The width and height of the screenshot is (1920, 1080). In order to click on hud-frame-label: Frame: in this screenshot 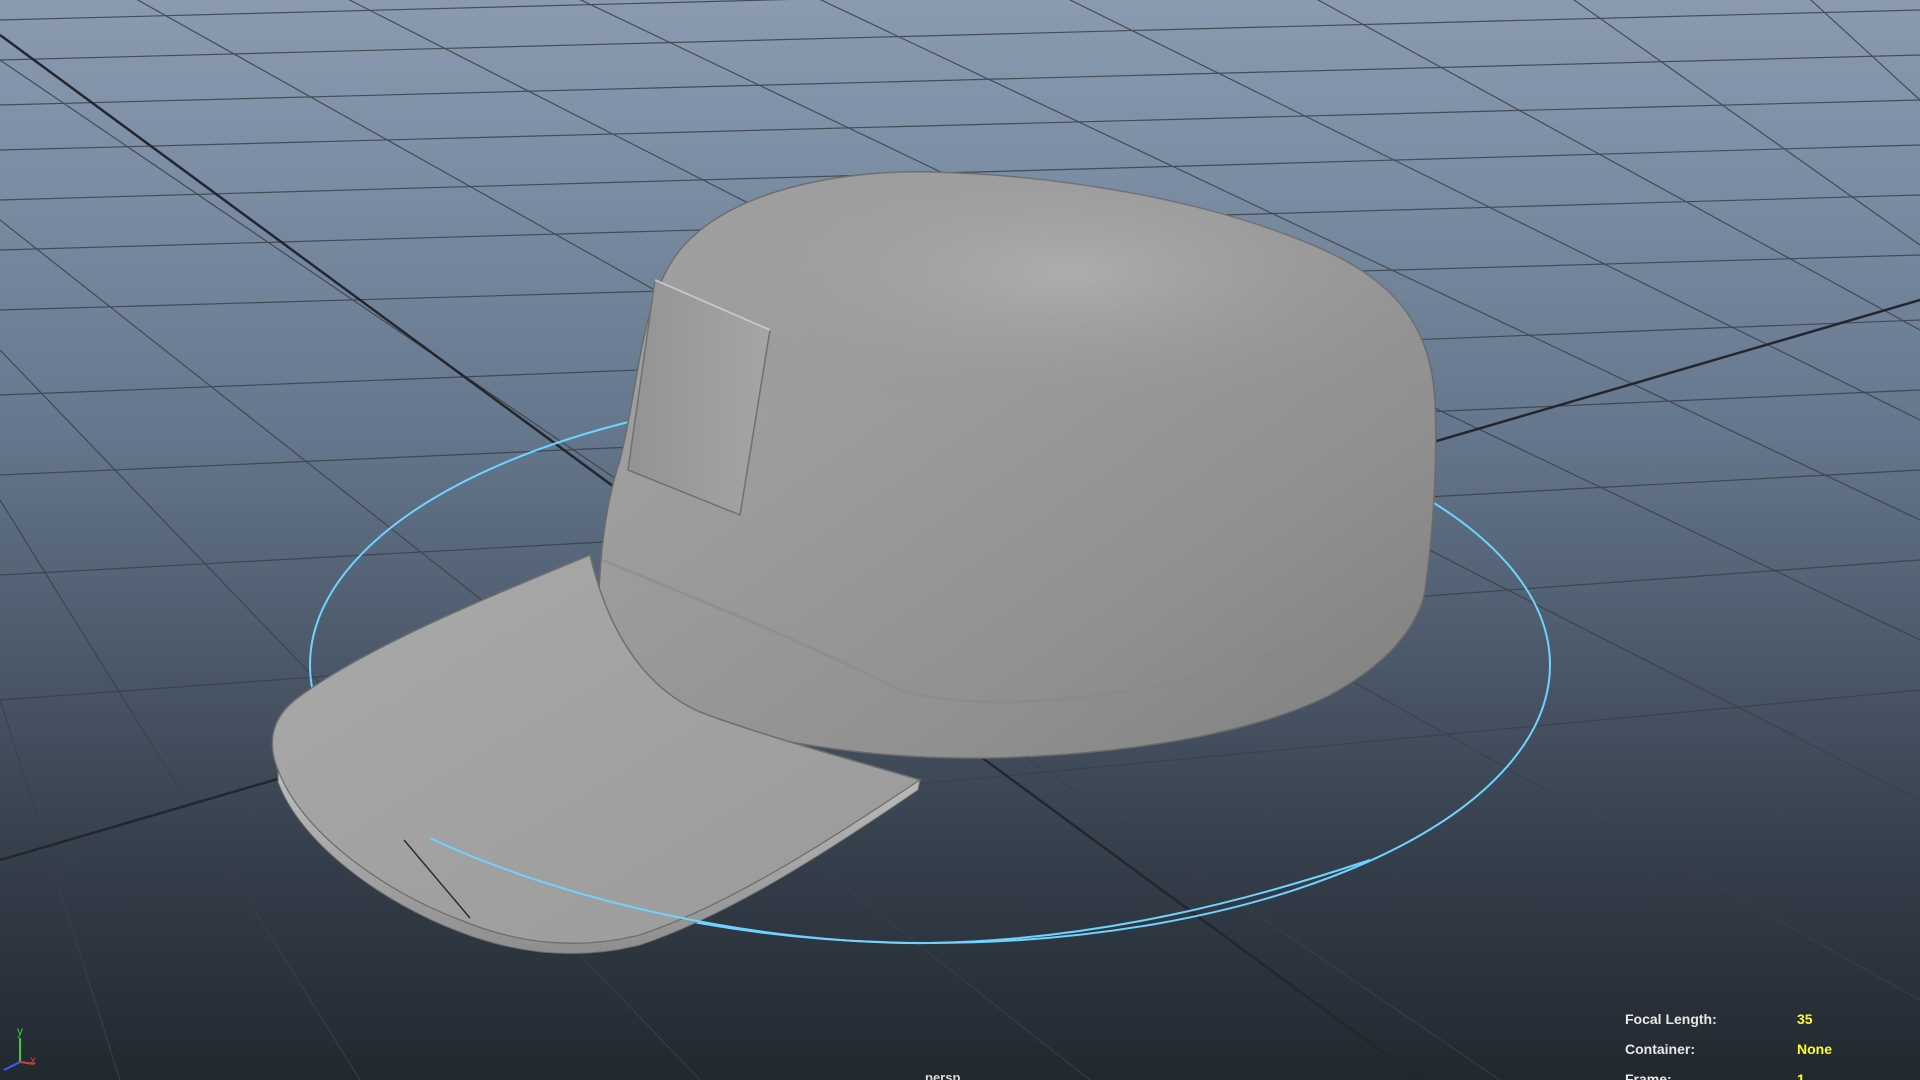, I will do `click(1648, 1075)`.